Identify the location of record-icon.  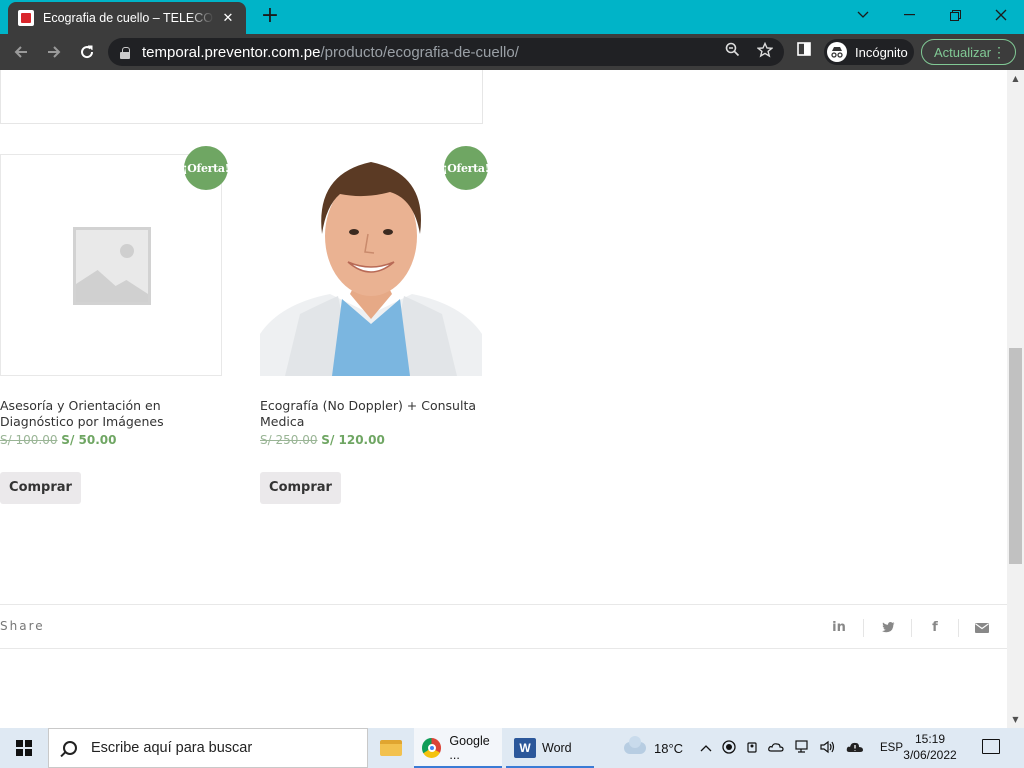
(729, 748).